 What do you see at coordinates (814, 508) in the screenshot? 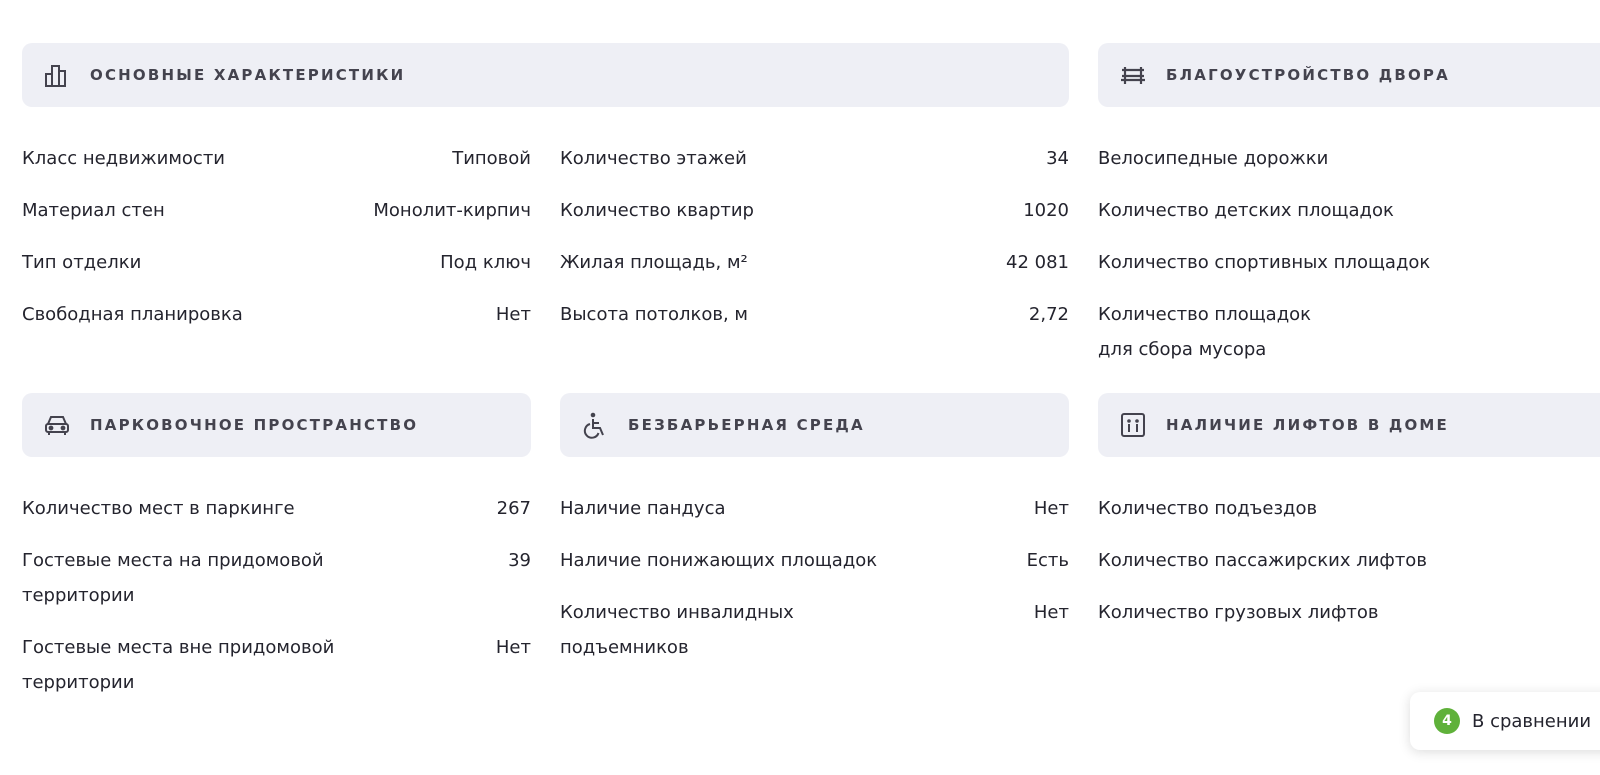
I see `list-item: Наличие пандуса Нет` at bounding box center [814, 508].